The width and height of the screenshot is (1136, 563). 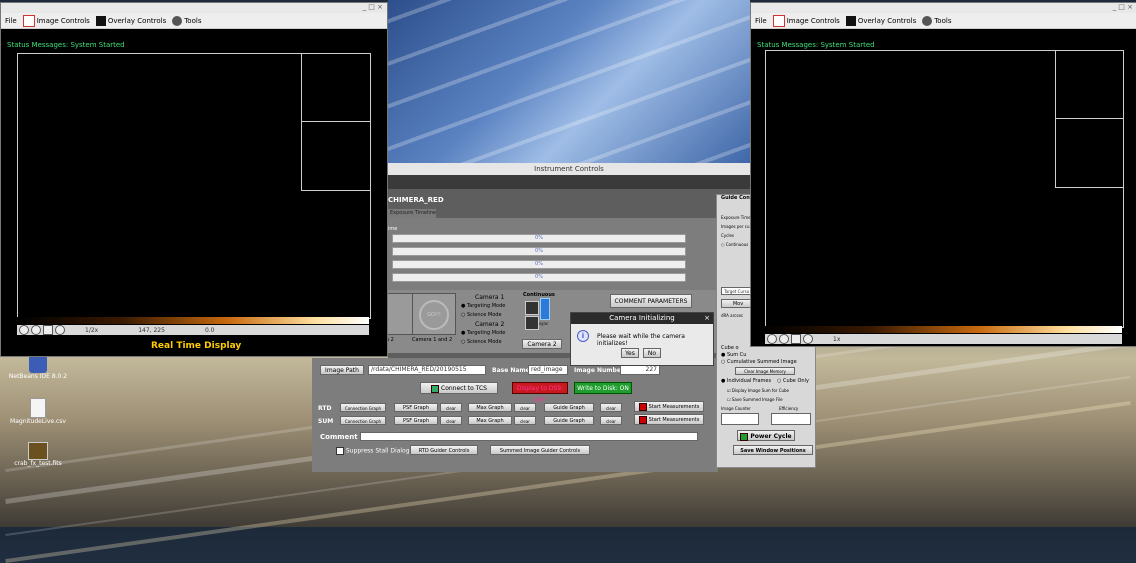 I want to click on rtd-start-measurements-button: Start Measurements, so click(x=669, y=406).